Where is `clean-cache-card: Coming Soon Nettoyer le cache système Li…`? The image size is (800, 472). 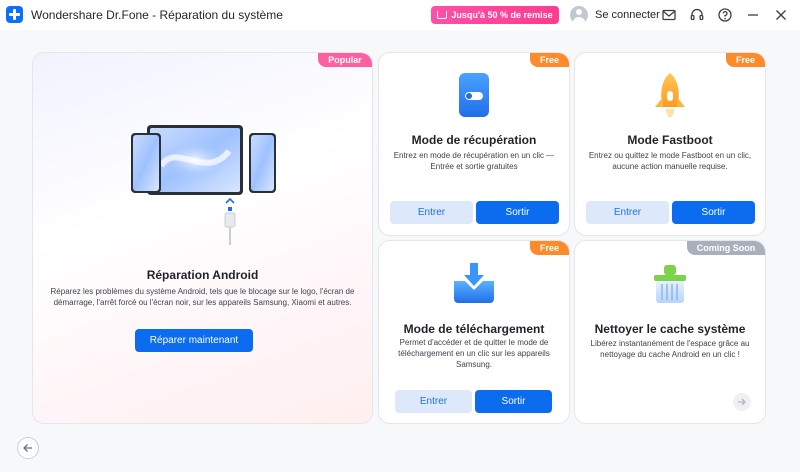
clean-cache-card: Coming Soon Nettoyer le cache système Li… is located at coordinates (670, 332).